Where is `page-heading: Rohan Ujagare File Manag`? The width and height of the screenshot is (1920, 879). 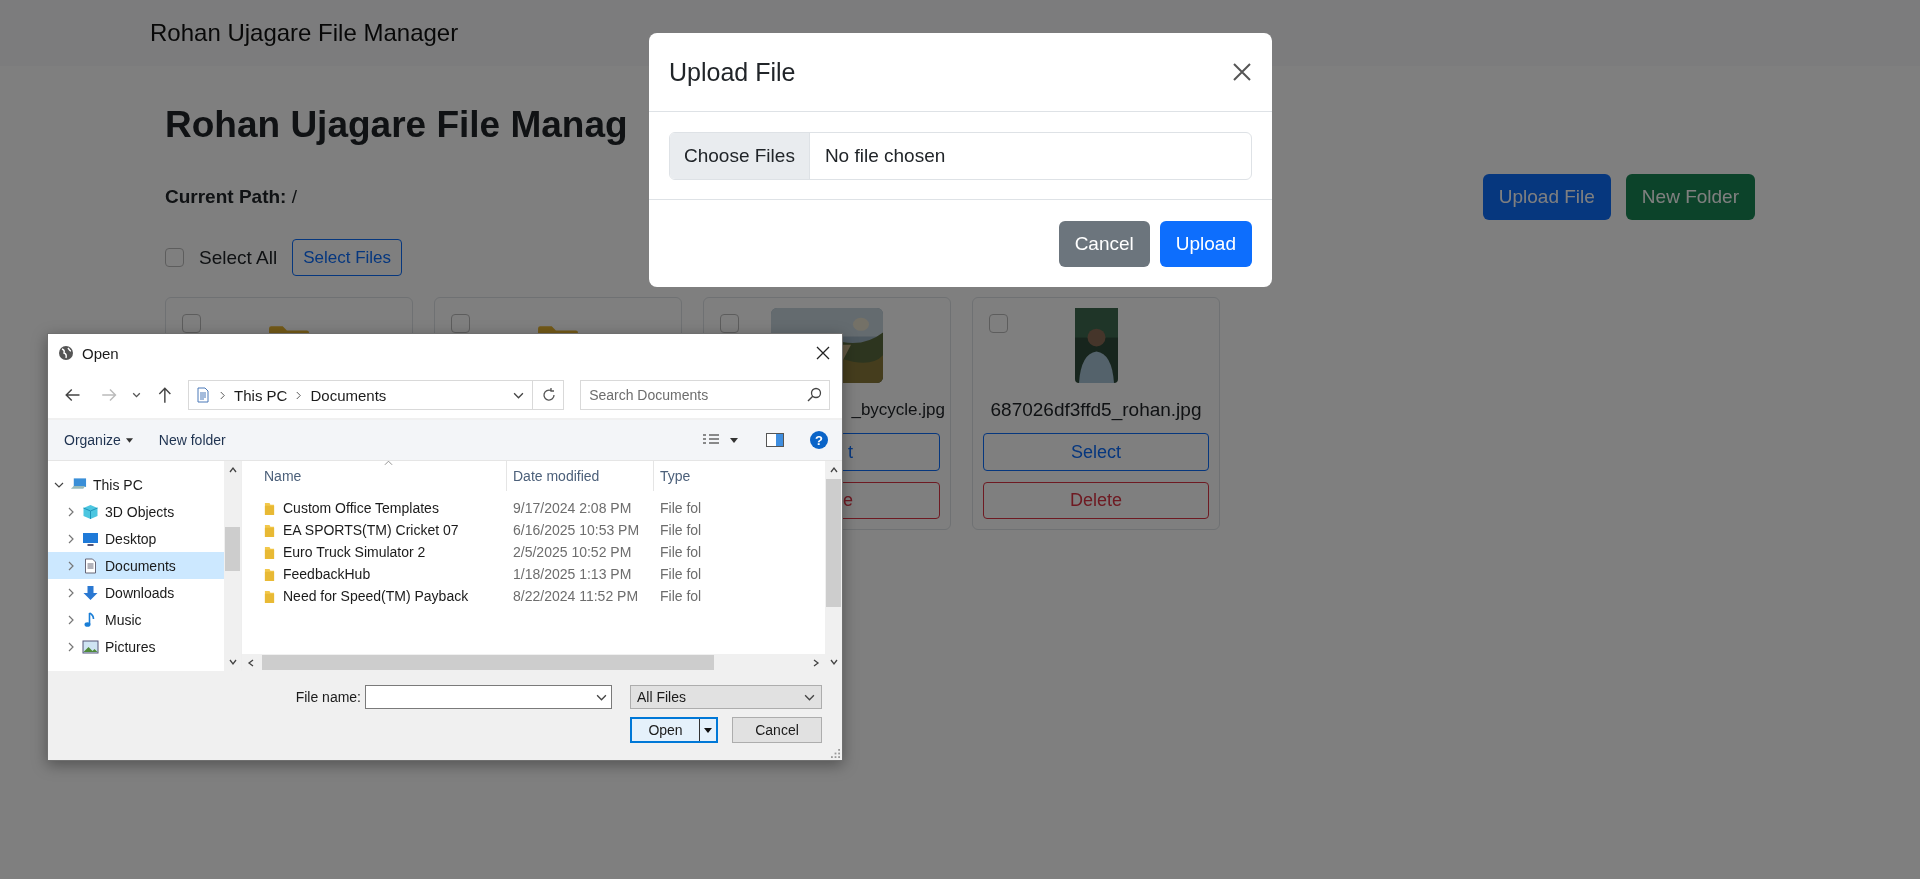 page-heading: Rohan Ujagare File Manag is located at coordinates (397, 125).